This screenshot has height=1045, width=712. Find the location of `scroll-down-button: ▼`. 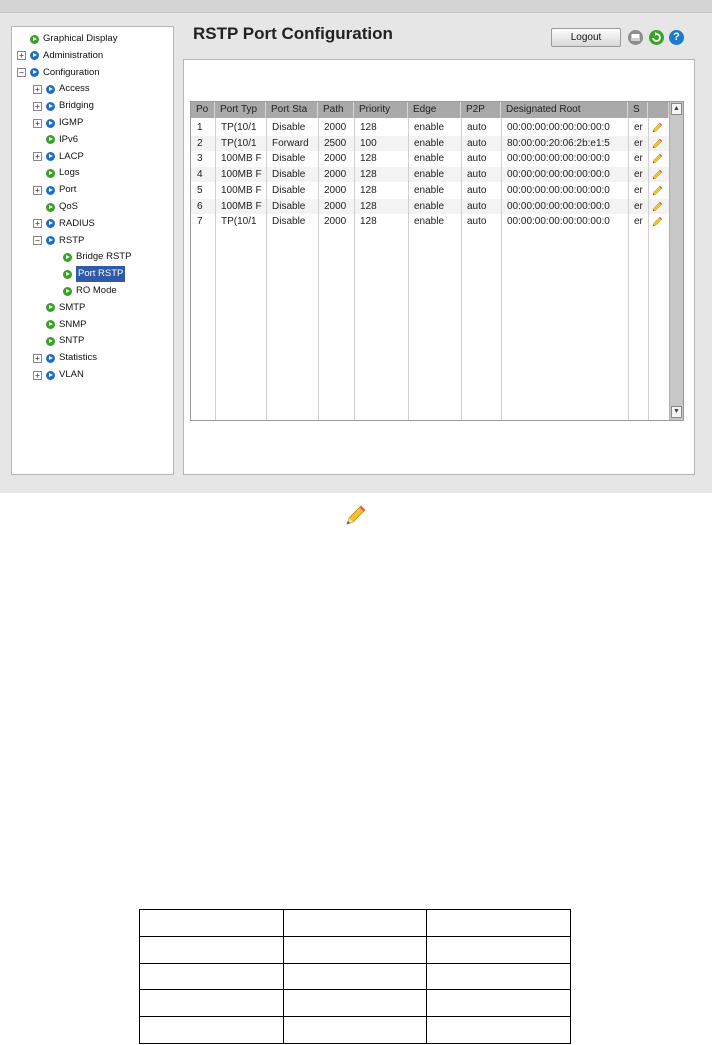

scroll-down-button: ▼ is located at coordinates (676, 412).